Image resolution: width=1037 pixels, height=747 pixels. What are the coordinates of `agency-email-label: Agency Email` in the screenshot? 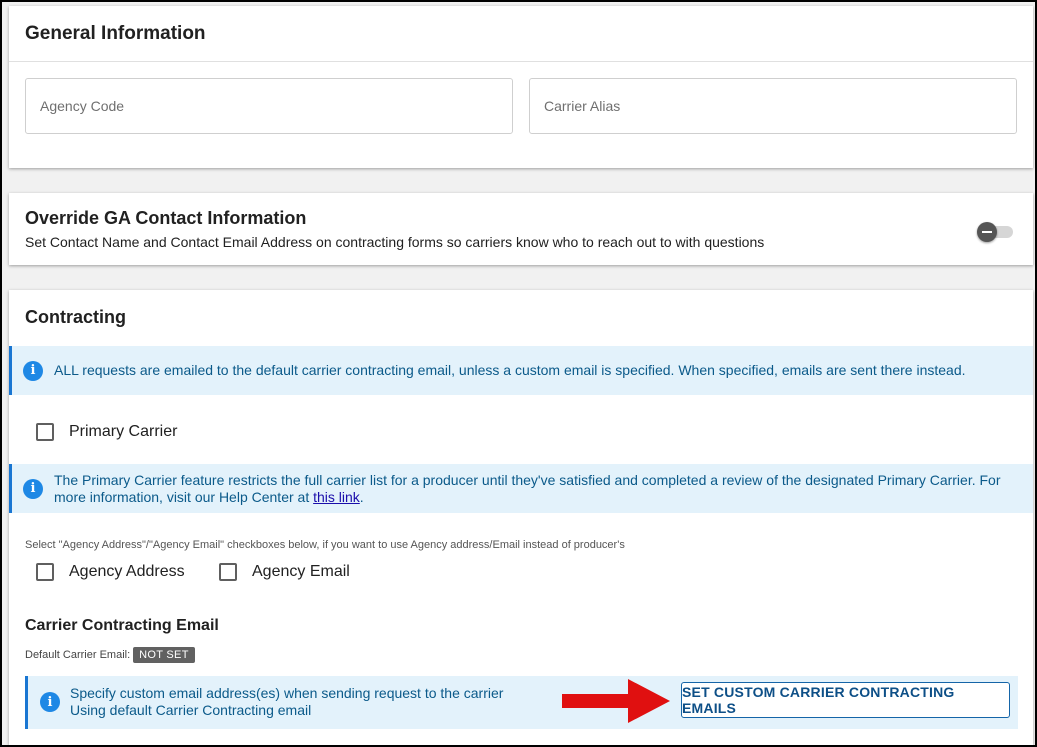 It's located at (301, 571).